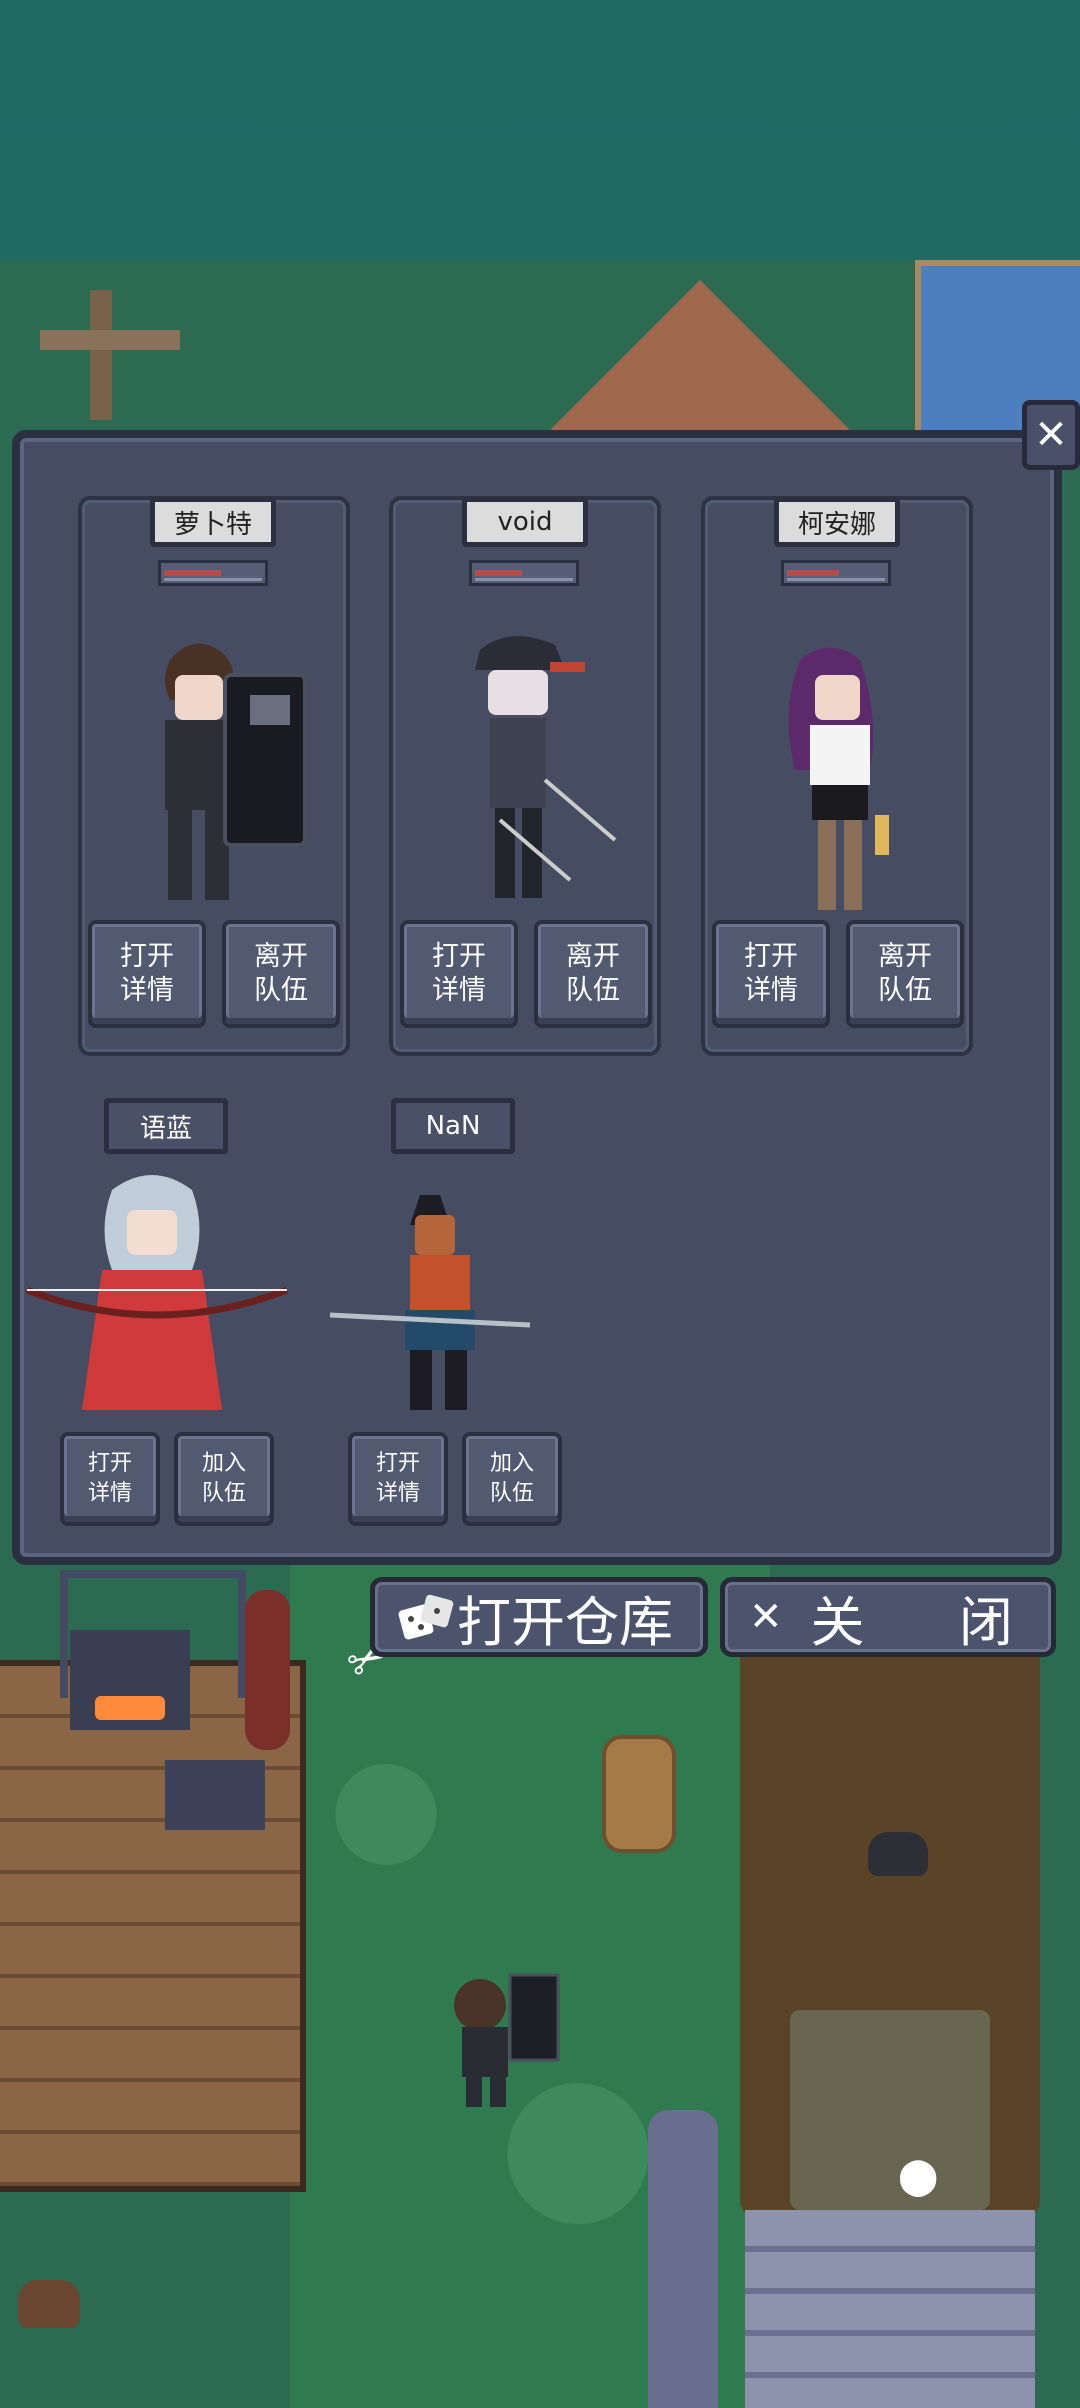 The height and width of the screenshot is (2408, 1080). Describe the element at coordinates (213, 522) in the screenshot. I see `member-name: 萝卜特` at that location.